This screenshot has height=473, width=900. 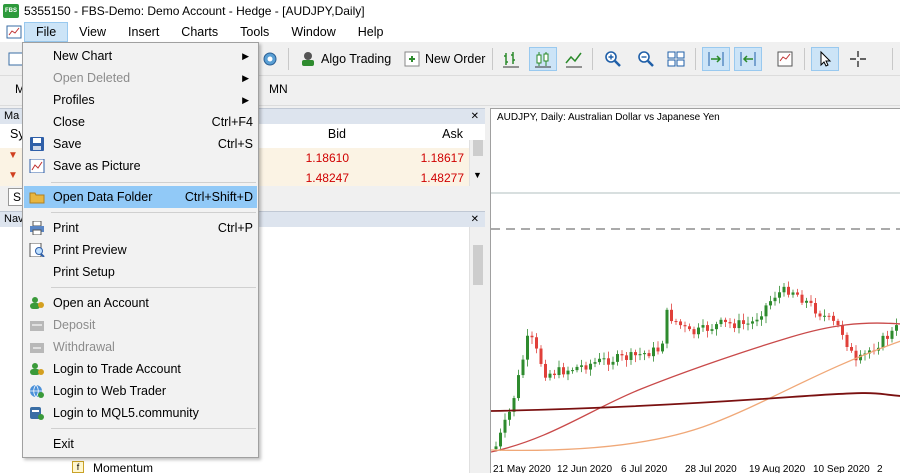 What do you see at coordinates (143, 32) in the screenshot?
I see `menu-insert: Insert` at bounding box center [143, 32].